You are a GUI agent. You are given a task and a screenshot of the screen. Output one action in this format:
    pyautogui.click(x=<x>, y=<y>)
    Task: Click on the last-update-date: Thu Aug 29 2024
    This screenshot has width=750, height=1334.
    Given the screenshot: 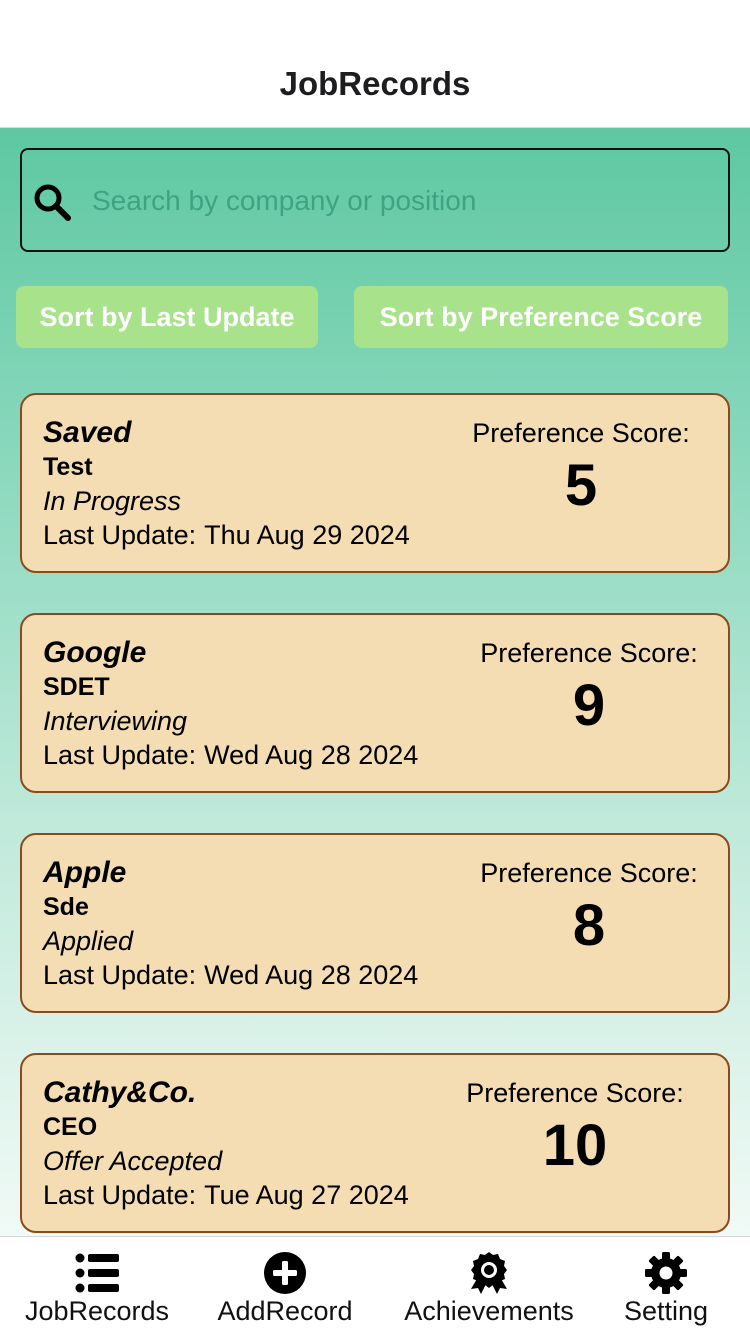 What is the action you would take?
    pyautogui.click(x=307, y=535)
    